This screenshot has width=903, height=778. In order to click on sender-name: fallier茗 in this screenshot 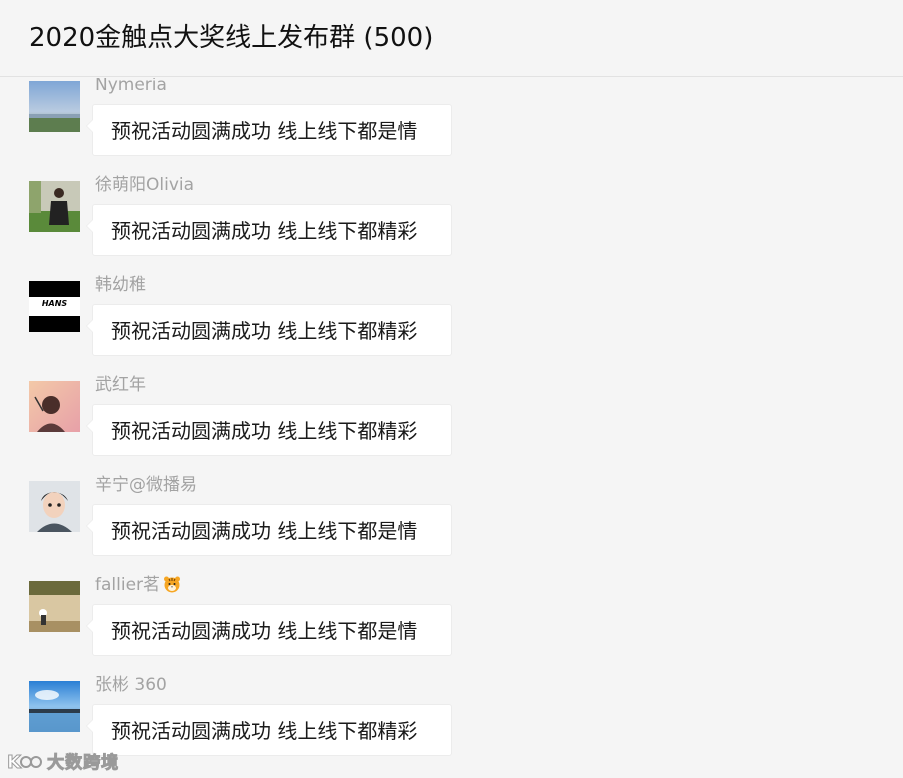, I will do `click(138, 585)`.